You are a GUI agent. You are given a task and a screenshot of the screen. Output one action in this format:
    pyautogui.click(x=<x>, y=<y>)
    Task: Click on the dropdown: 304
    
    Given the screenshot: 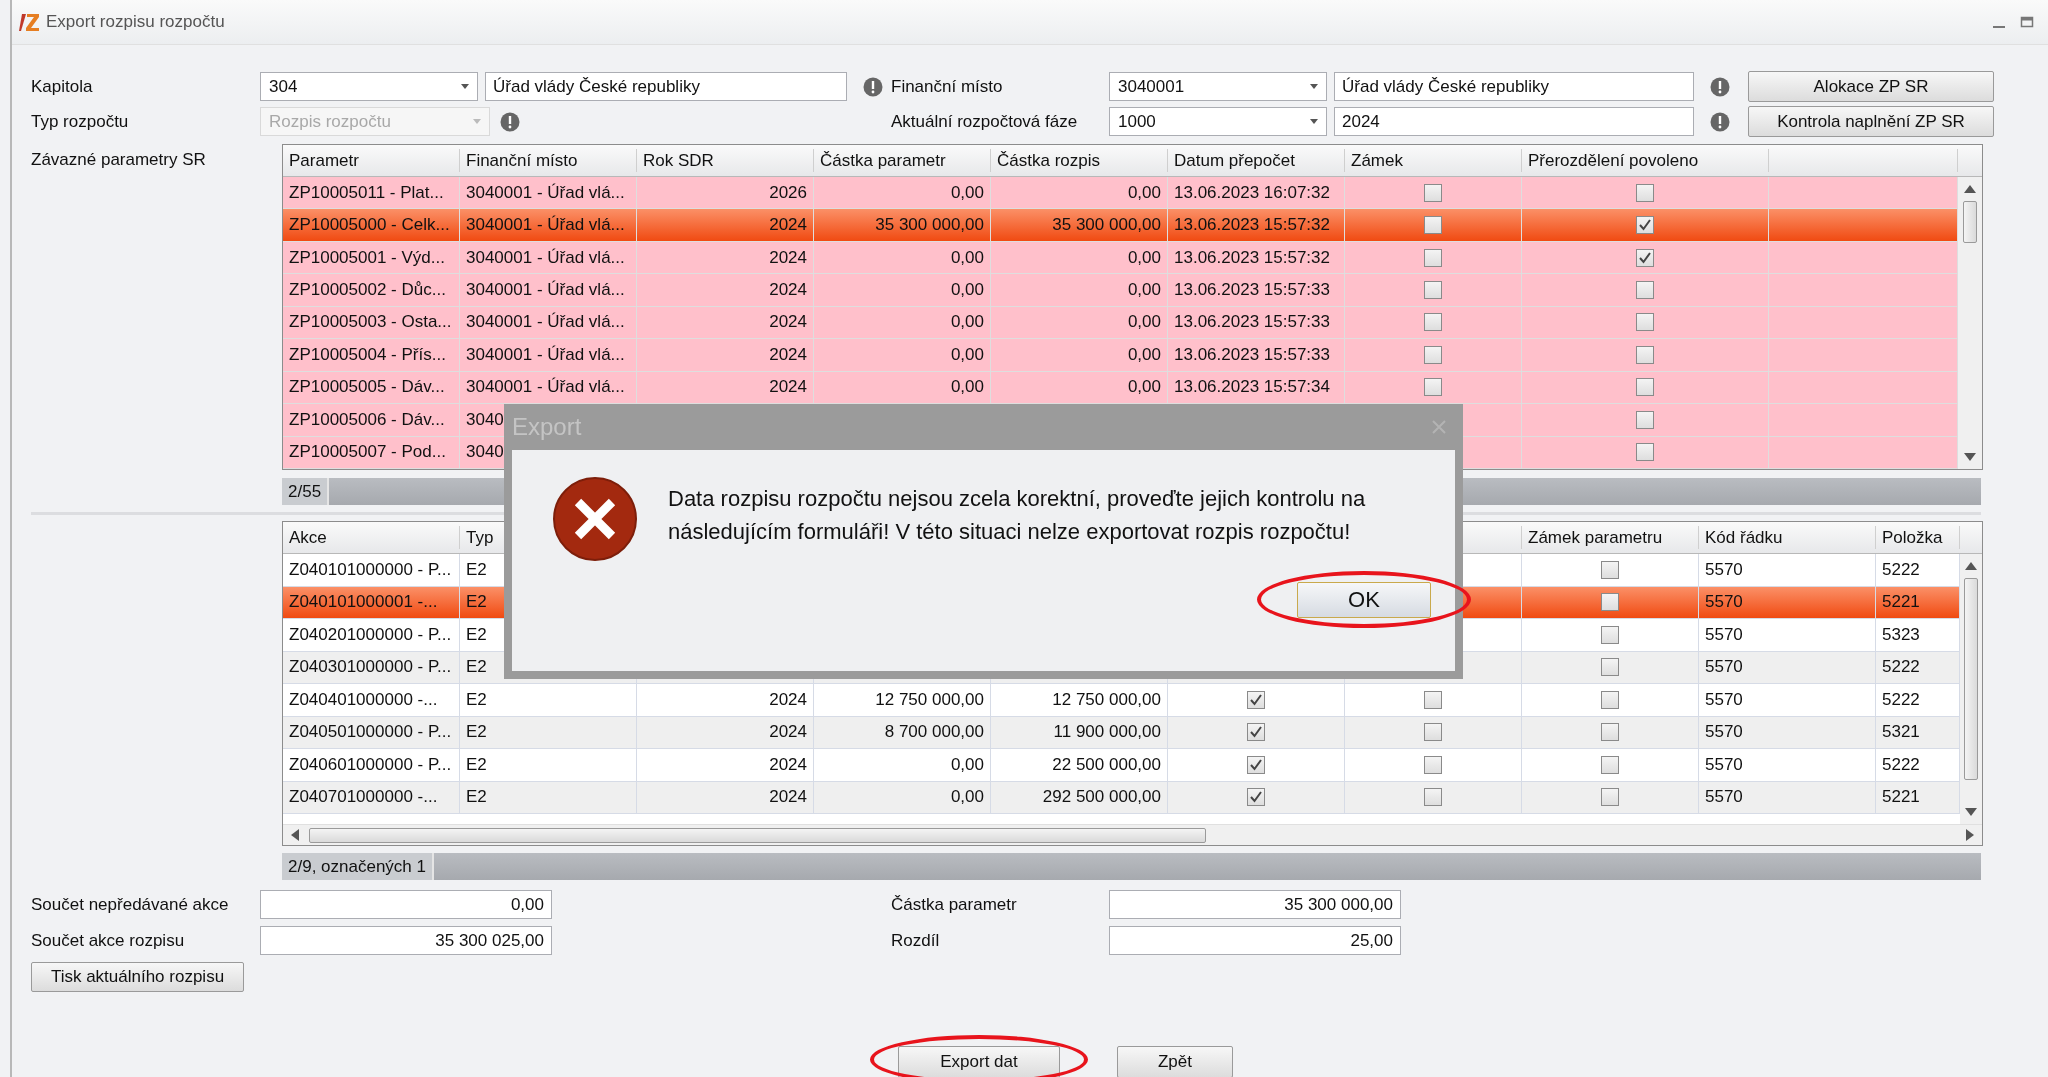 What is the action you would take?
    pyautogui.click(x=369, y=86)
    